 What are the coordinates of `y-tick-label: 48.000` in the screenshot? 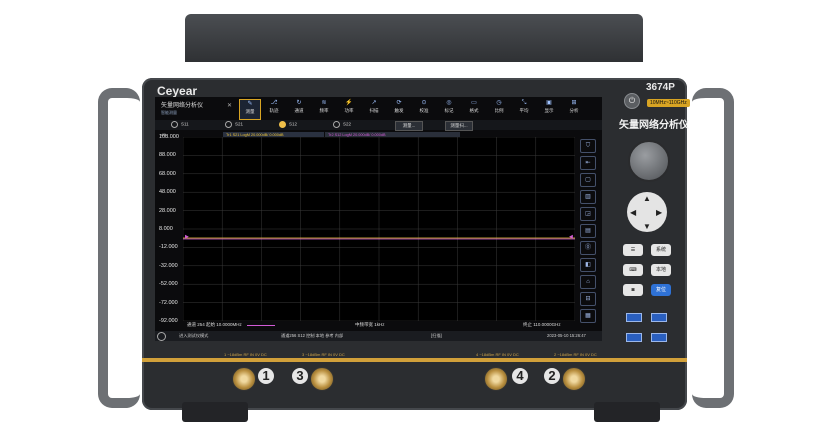 It's located at (167, 192).